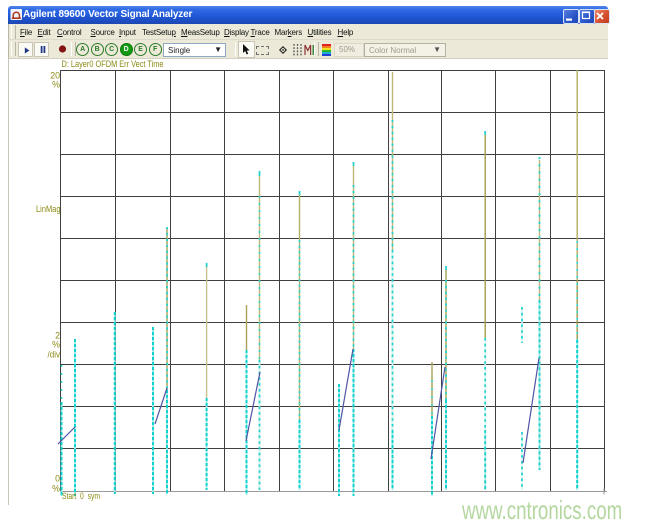  What do you see at coordinates (81, 496) in the screenshot?
I see `svg-text: Start 0 sym` at bounding box center [81, 496].